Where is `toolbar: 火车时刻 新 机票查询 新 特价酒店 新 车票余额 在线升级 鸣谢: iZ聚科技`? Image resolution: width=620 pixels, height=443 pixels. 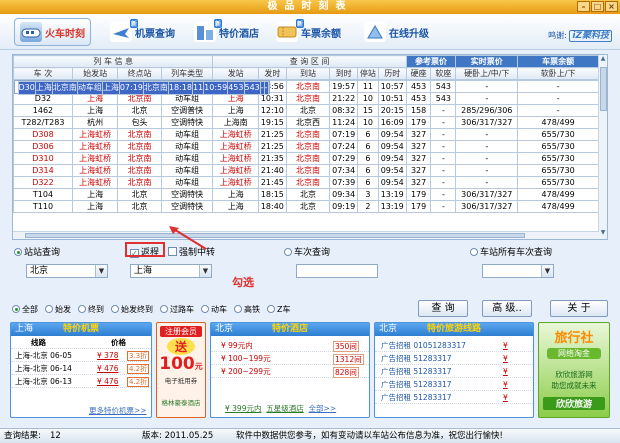 toolbar: 火车时刻 新 机票查询 新 特价酒店 新 车票余额 在线升级 鸣谢: iZ聚科技 is located at coordinates (310, 32).